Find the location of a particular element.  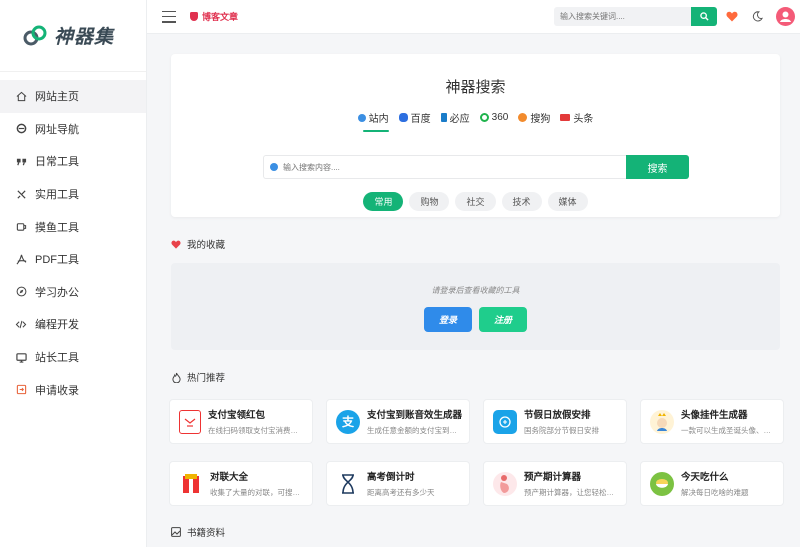

tool-name: 高考倒计时 is located at coordinates (391, 477).